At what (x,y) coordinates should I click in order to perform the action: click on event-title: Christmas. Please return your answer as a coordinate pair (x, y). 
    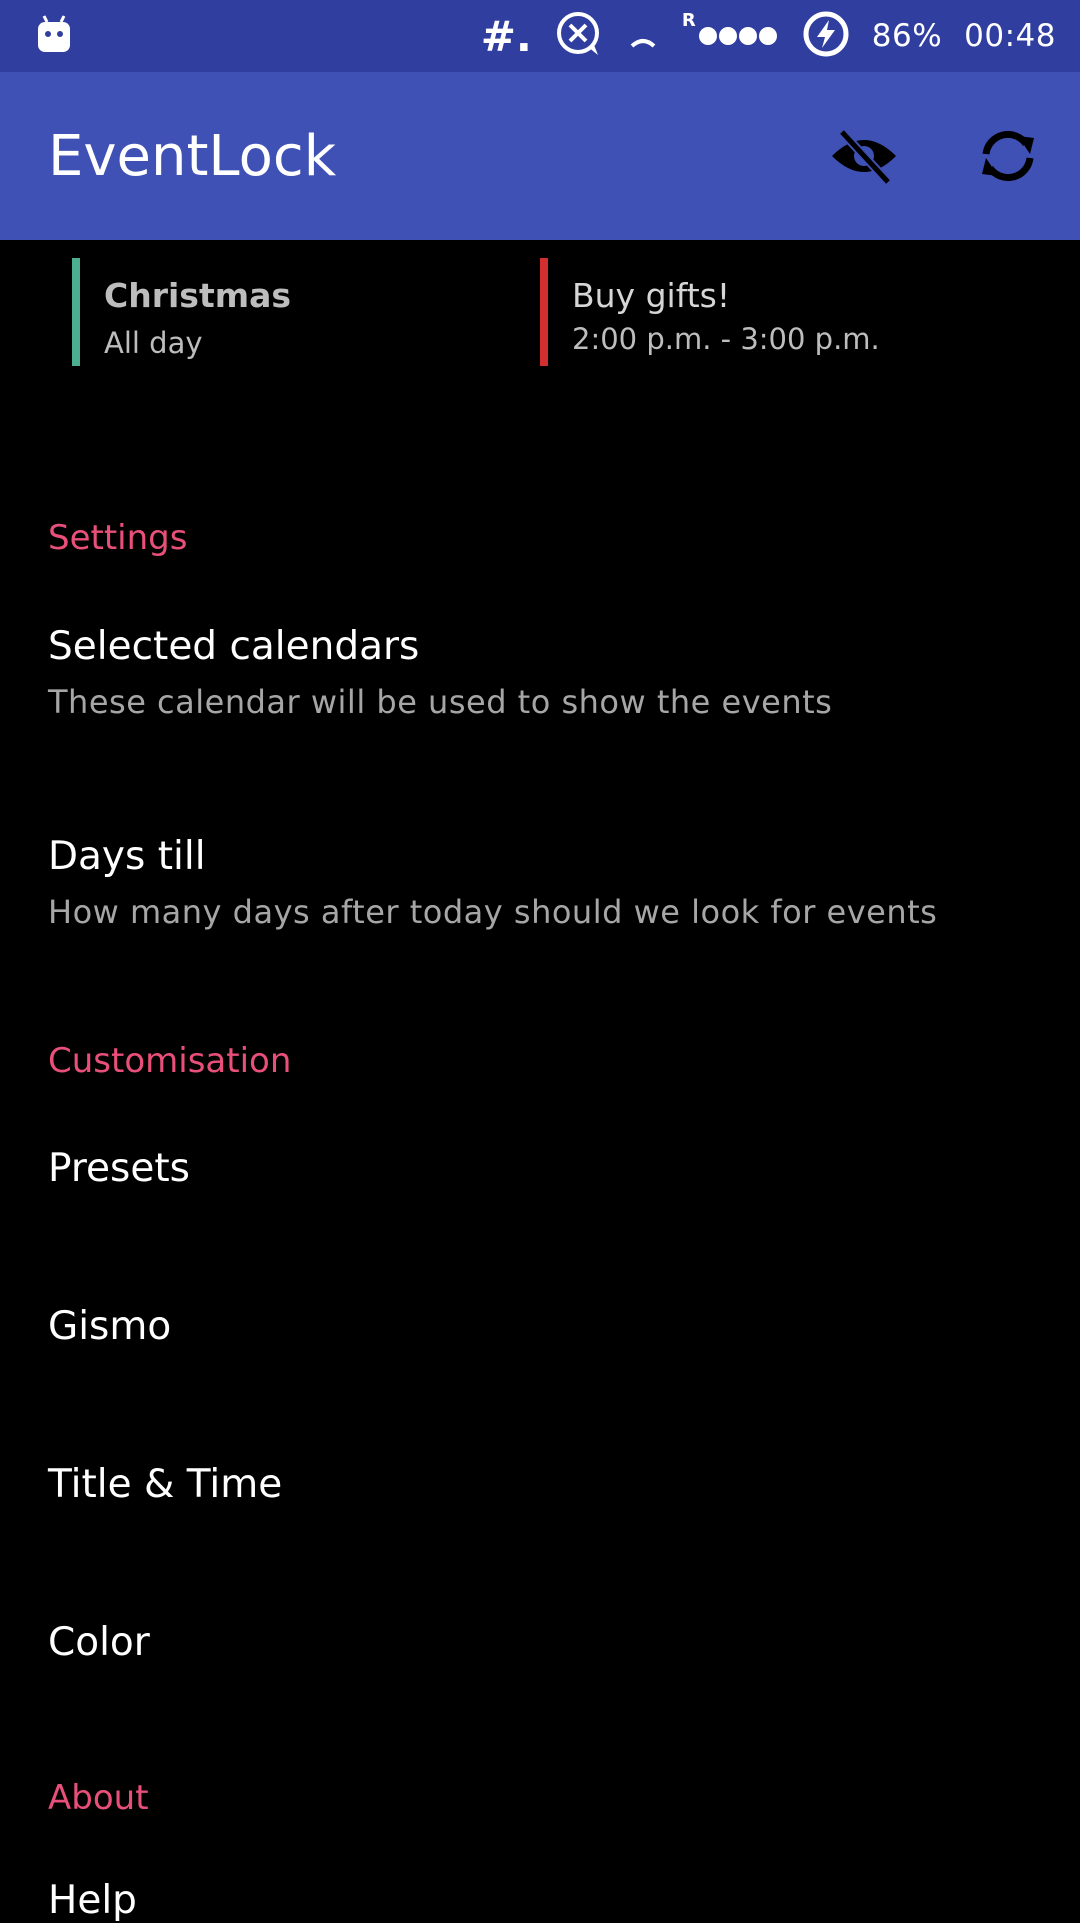
    Looking at the image, I should click on (198, 295).